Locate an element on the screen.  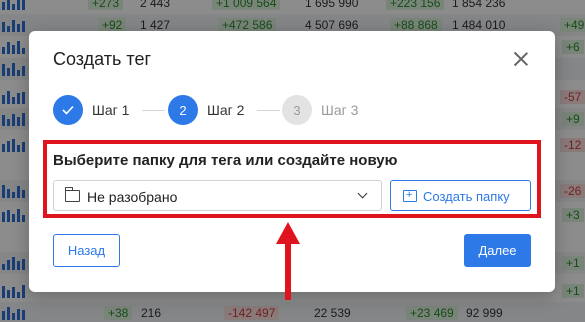
step-label: Шаг 1 is located at coordinates (111, 110).